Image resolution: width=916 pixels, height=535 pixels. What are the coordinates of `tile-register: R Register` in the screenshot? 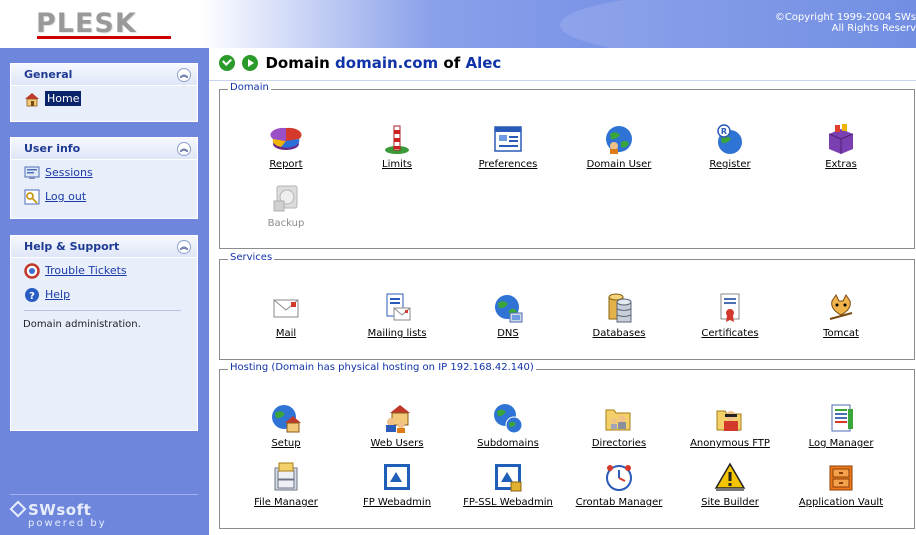 It's located at (730, 146).